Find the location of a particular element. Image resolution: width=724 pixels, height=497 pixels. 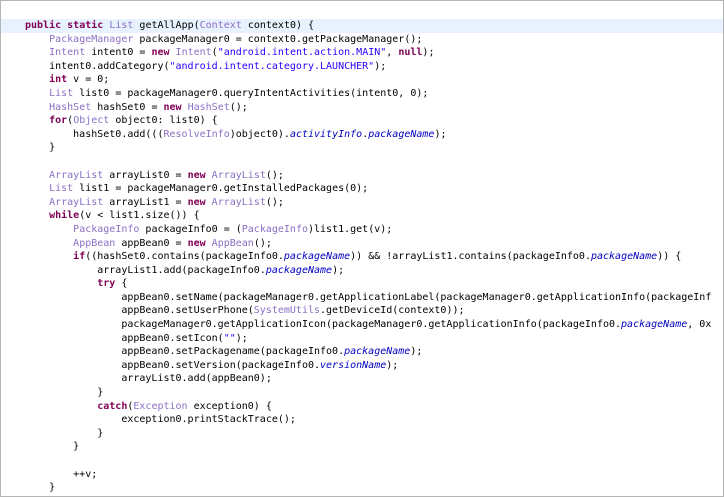

code-line: ArrayList arrayList1 = new ArrayList(); is located at coordinates (362, 203).